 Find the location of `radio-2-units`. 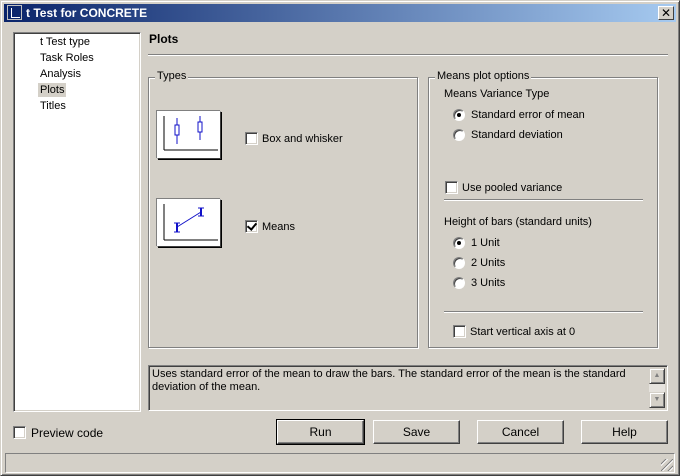

radio-2-units is located at coordinates (459, 263).